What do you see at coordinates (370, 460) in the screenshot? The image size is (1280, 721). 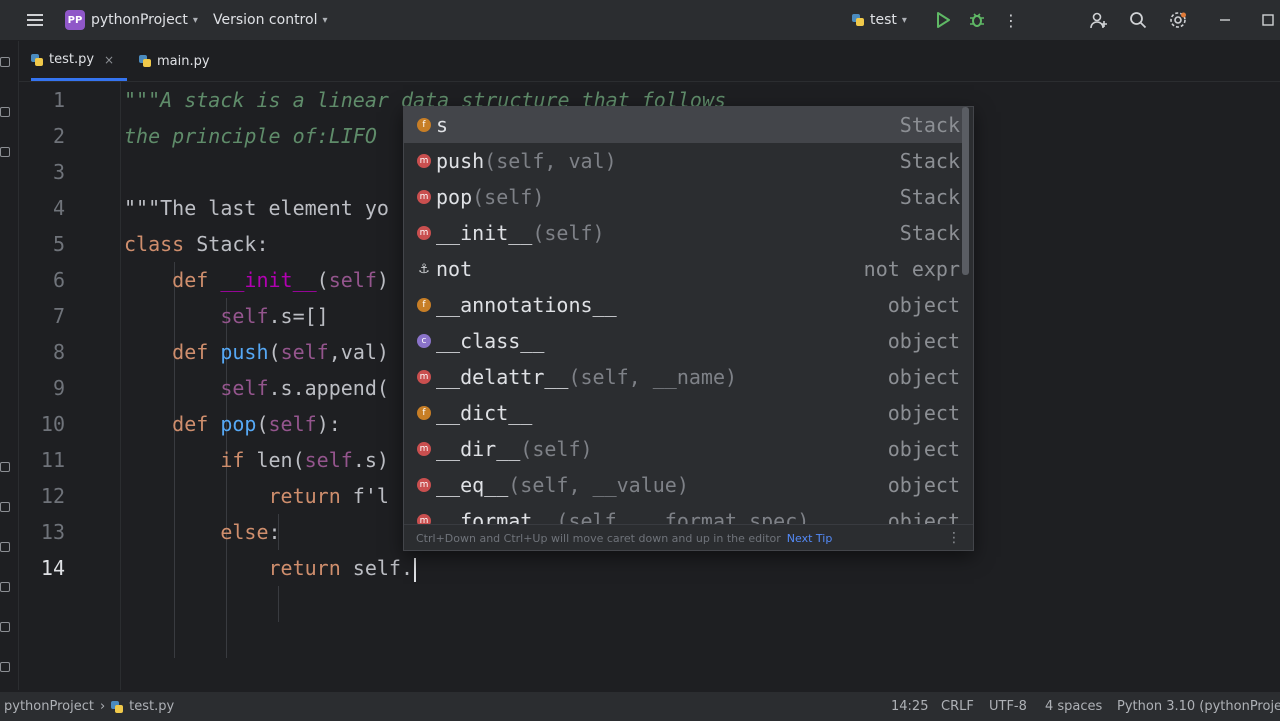 I see `code-token: .s)` at bounding box center [370, 460].